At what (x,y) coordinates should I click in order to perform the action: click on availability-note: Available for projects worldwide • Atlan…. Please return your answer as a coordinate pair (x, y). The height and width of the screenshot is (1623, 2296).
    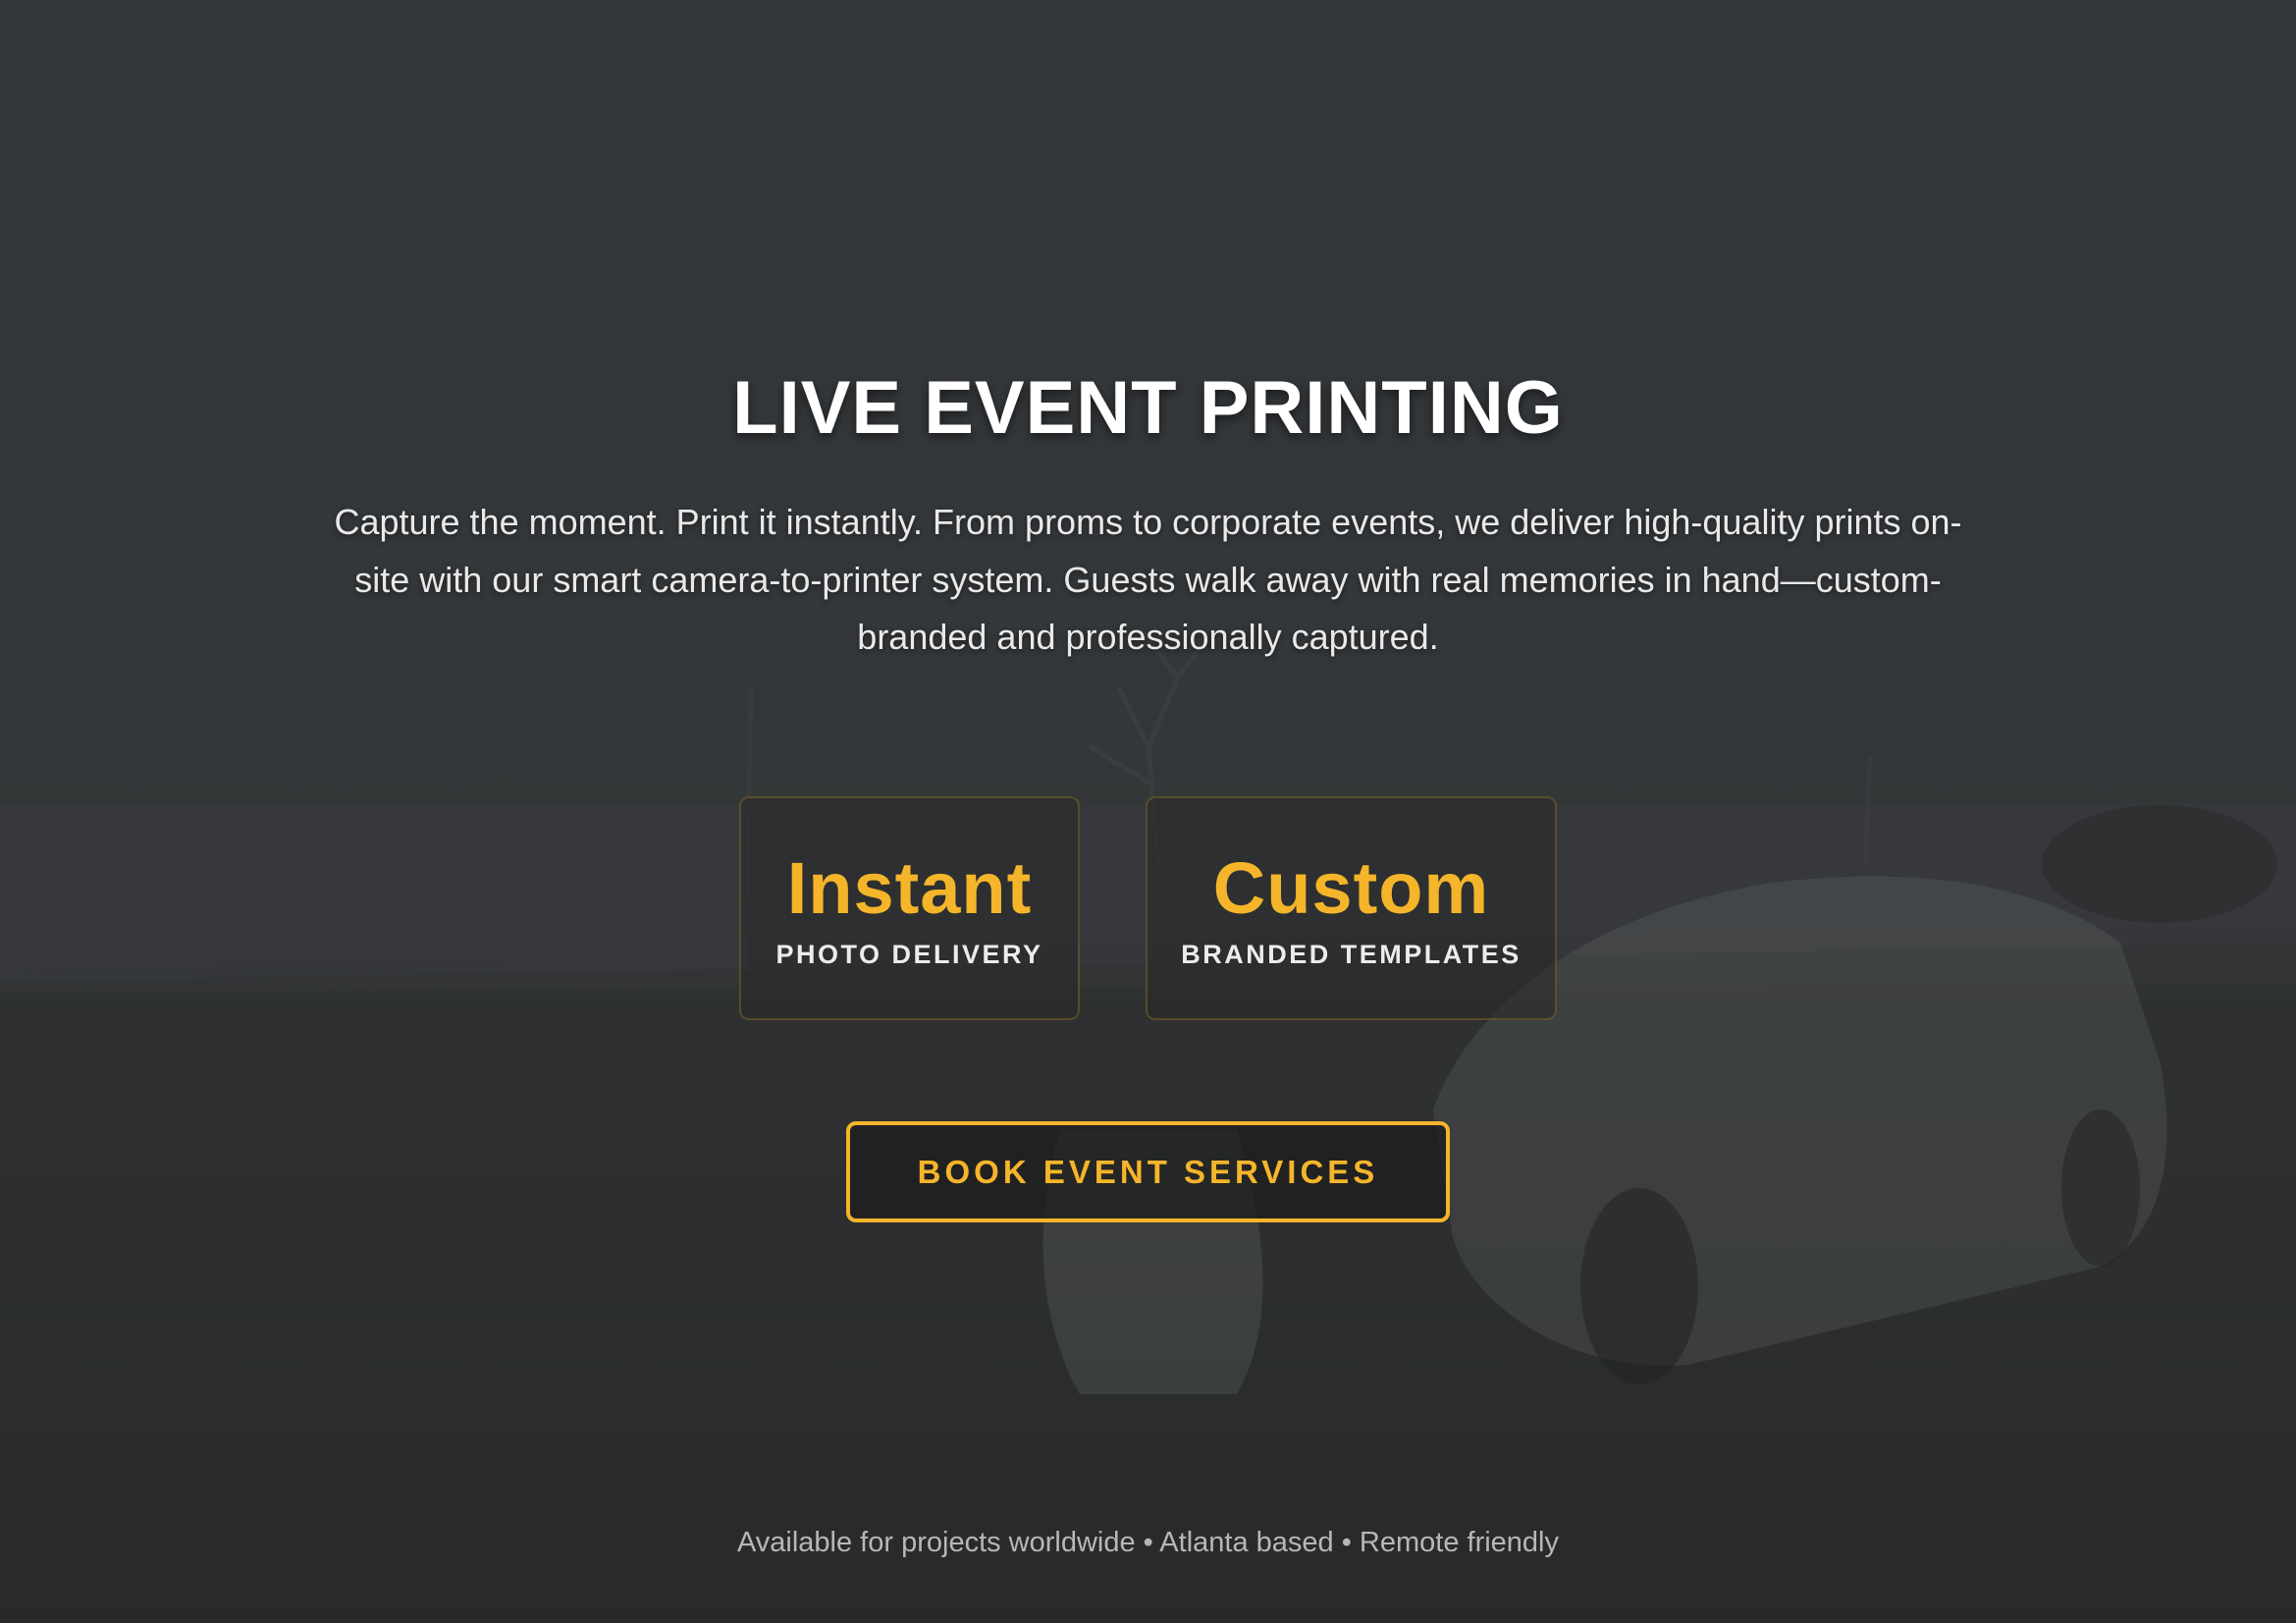
    Looking at the image, I should click on (1148, 1542).